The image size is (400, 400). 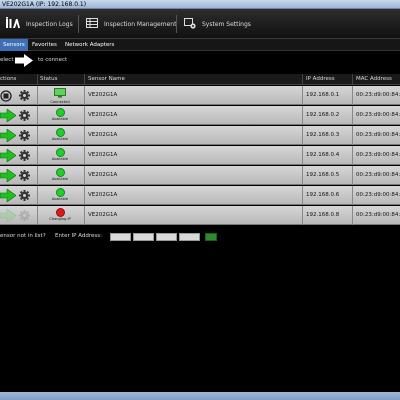 I want to click on col-ip-address: IP Address, so click(x=320, y=79).